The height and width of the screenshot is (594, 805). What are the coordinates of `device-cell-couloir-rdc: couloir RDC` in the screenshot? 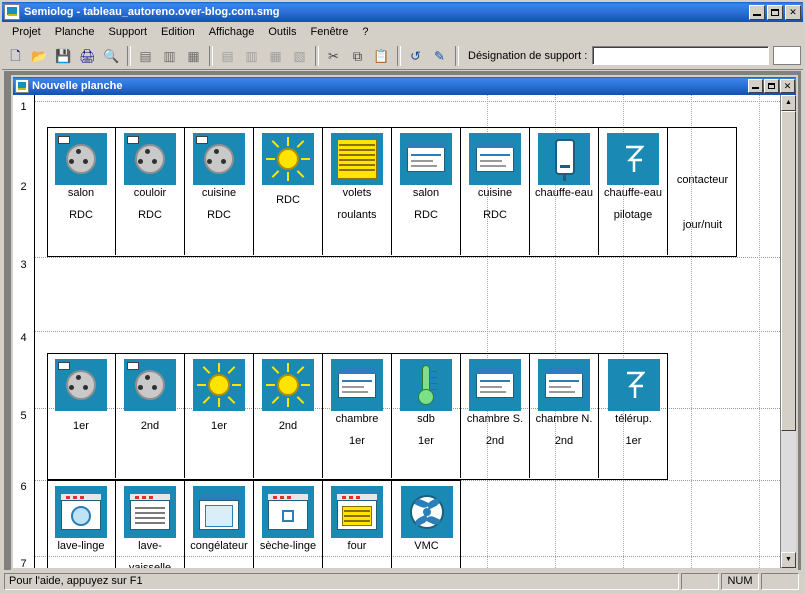 It's located at (150, 191).